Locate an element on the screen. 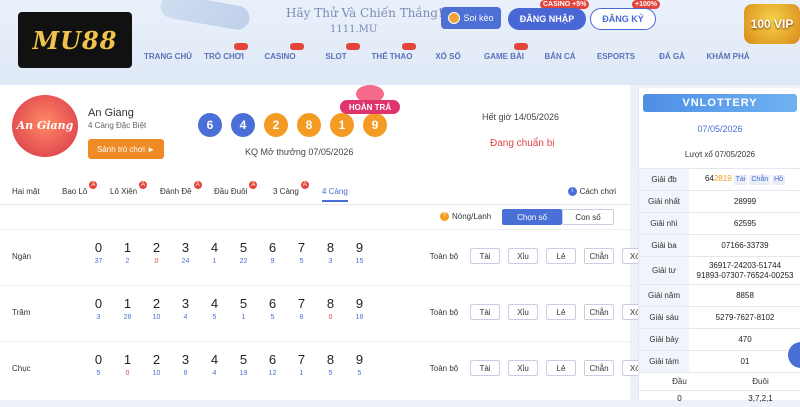 The height and width of the screenshot is (407, 800). tab-3-cang: 3 Càng A is located at coordinates (291, 188).